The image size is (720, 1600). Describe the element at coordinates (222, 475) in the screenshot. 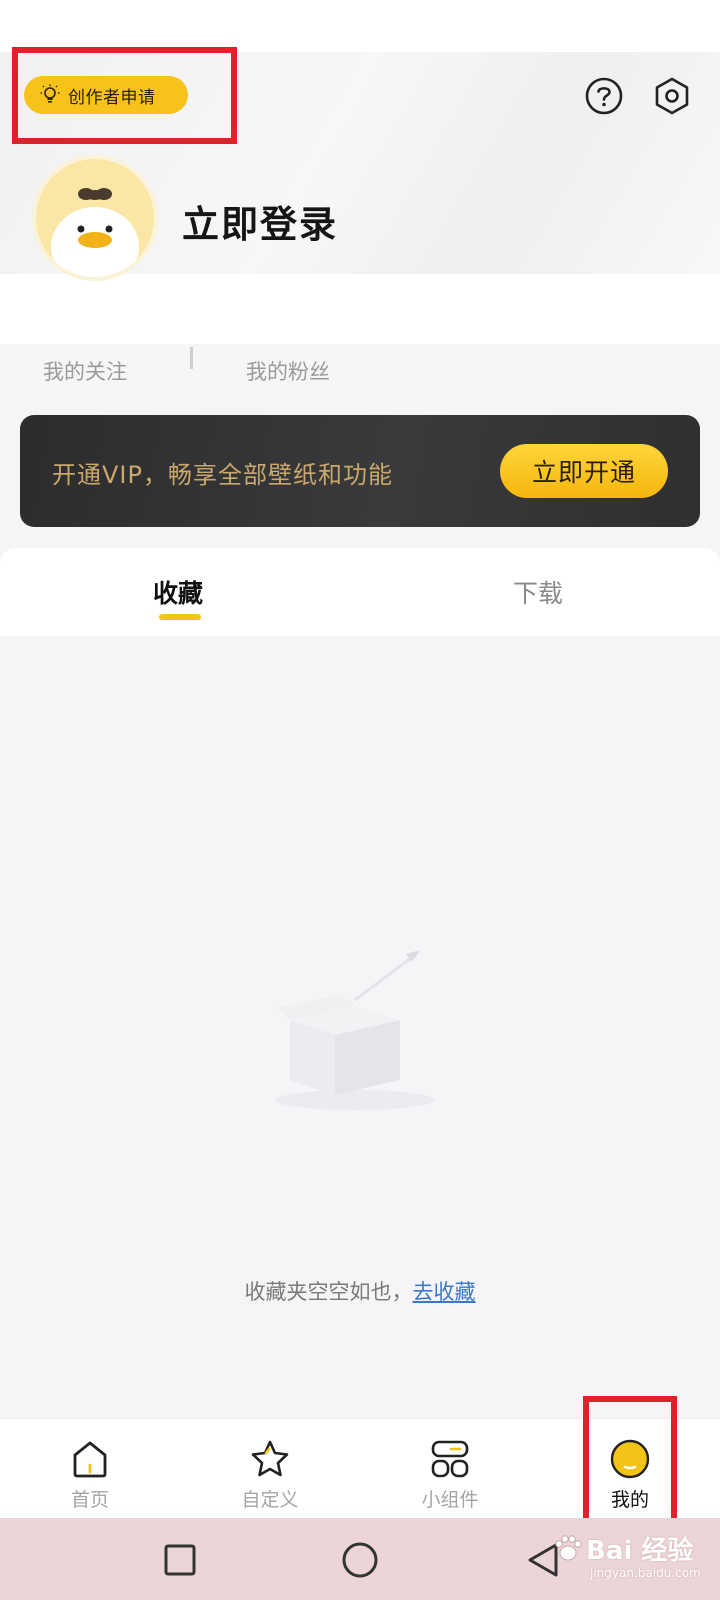

I see `vip-banner-text: 开通VIP，畅享全部壁纸和功能` at that location.